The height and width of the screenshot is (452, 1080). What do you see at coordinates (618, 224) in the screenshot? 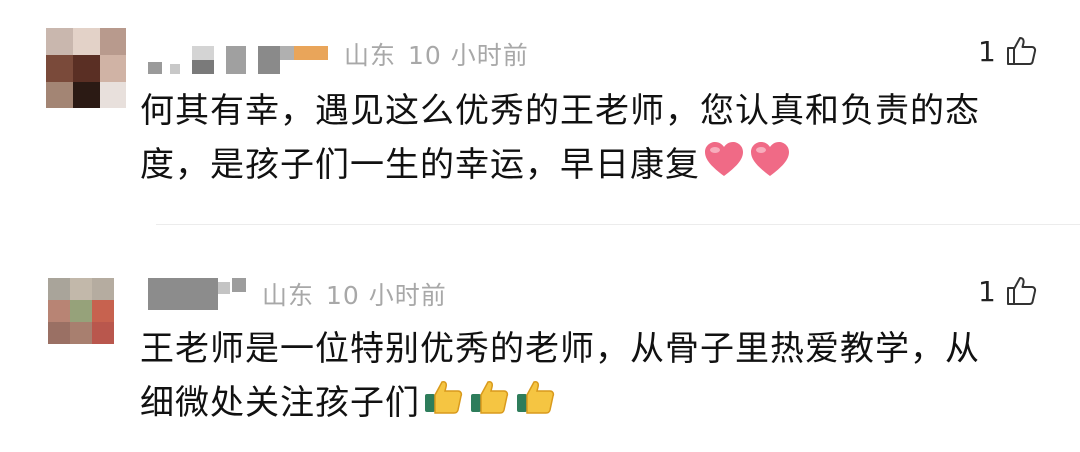
I see `comment-divider` at bounding box center [618, 224].